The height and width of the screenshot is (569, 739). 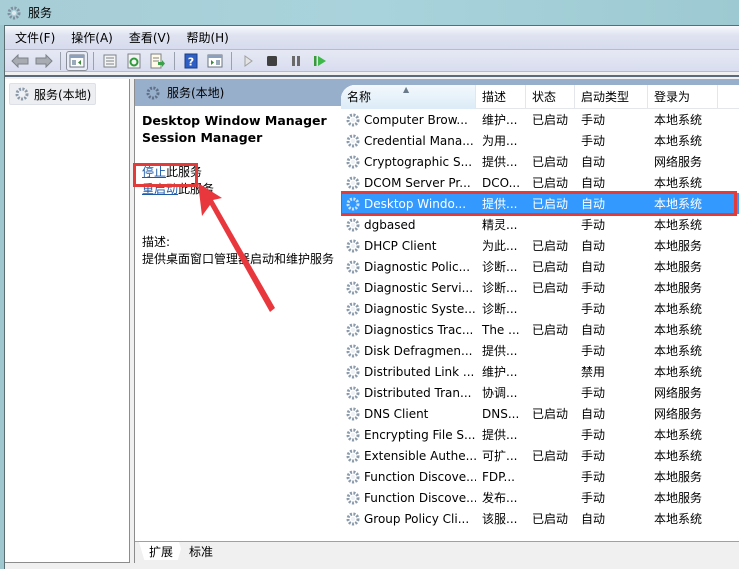 I want to click on pause-service-button, so click(x=296, y=61).